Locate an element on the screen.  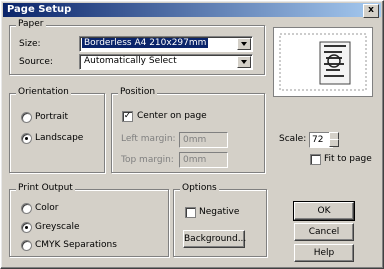
cmyk-radio is located at coordinates (26, 245).